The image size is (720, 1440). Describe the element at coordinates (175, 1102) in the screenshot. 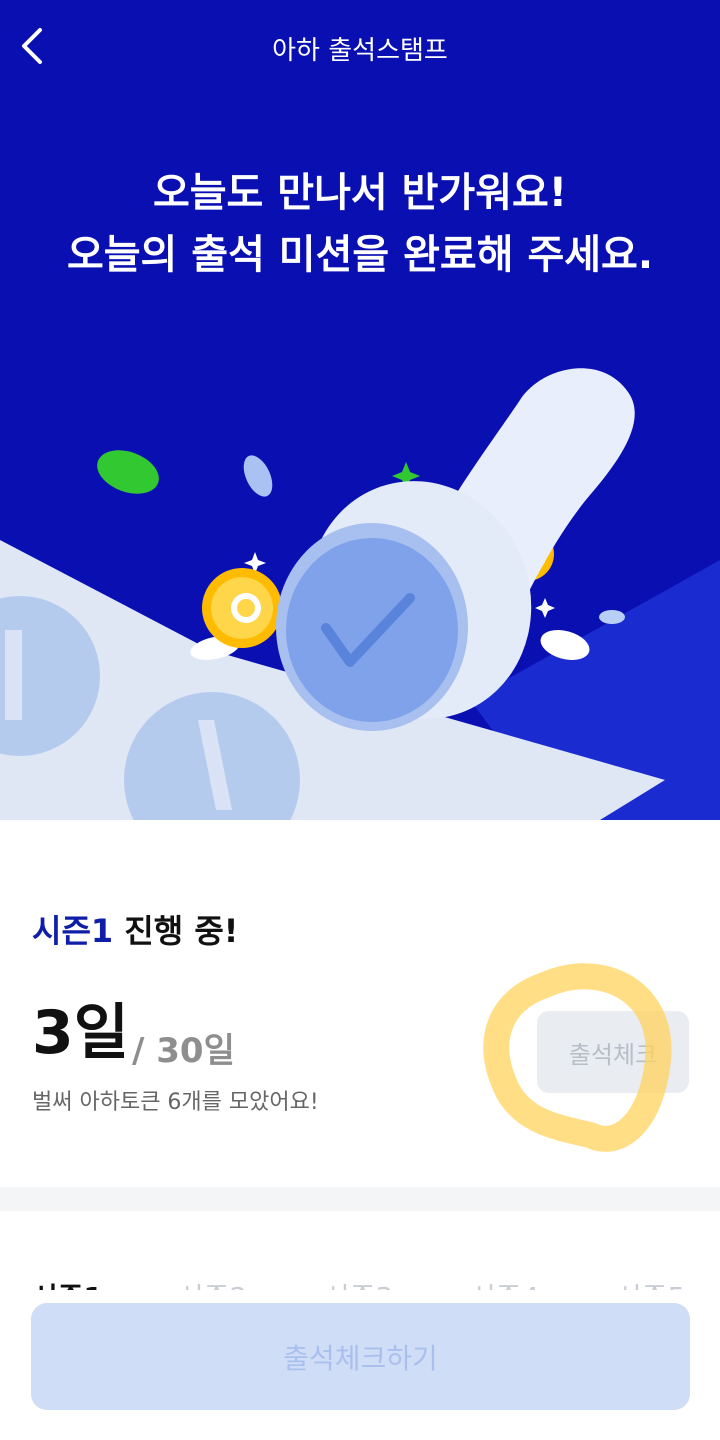

I see `token-summary: 벌써 아하토큰 6개를 모았어요!` at that location.